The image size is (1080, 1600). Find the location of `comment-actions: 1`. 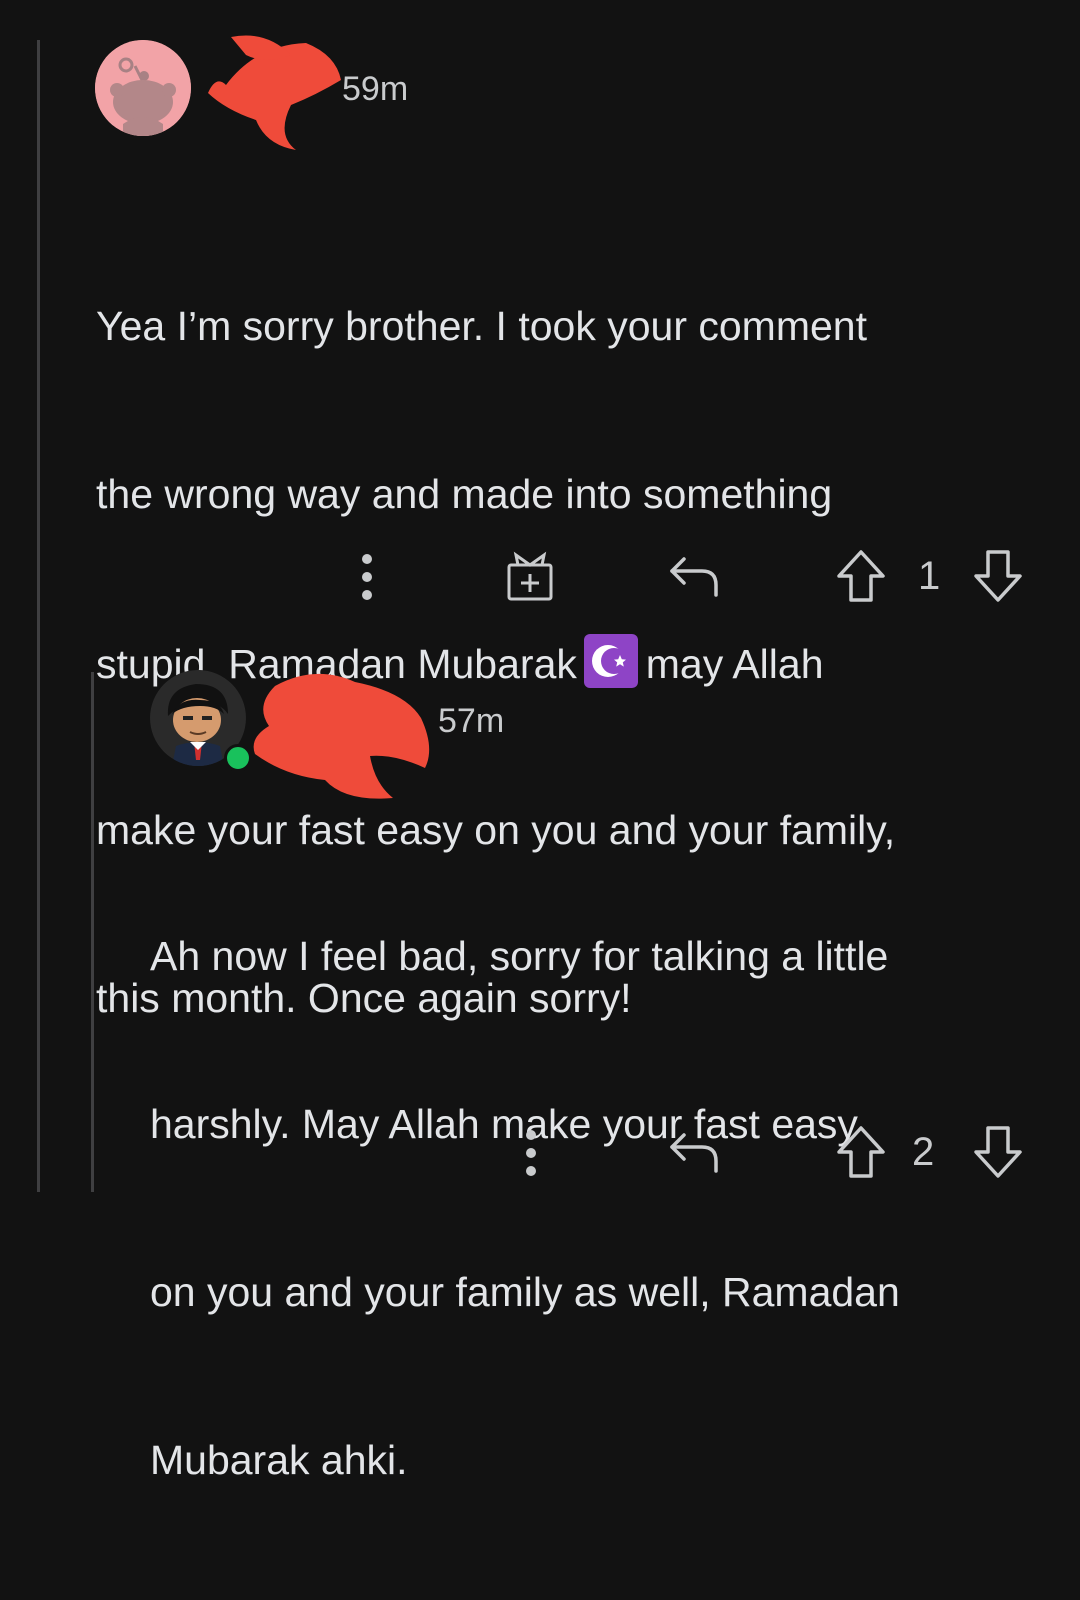

comment-actions: 1 is located at coordinates (540, 576).